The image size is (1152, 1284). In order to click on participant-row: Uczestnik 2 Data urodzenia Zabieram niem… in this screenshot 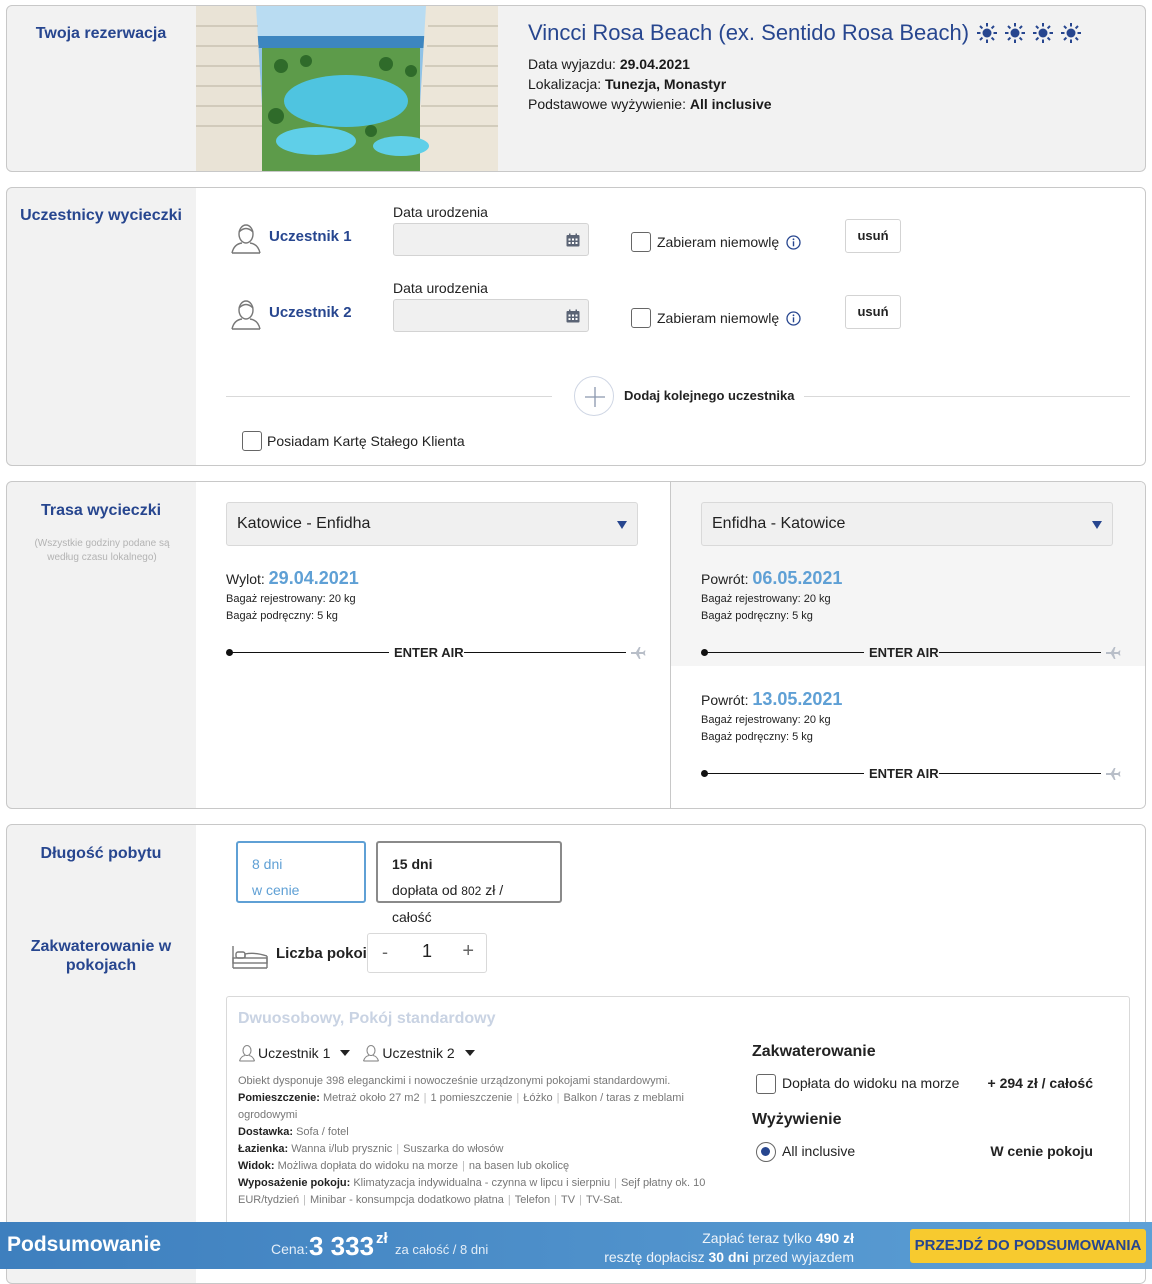, I will do `click(682, 309)`.